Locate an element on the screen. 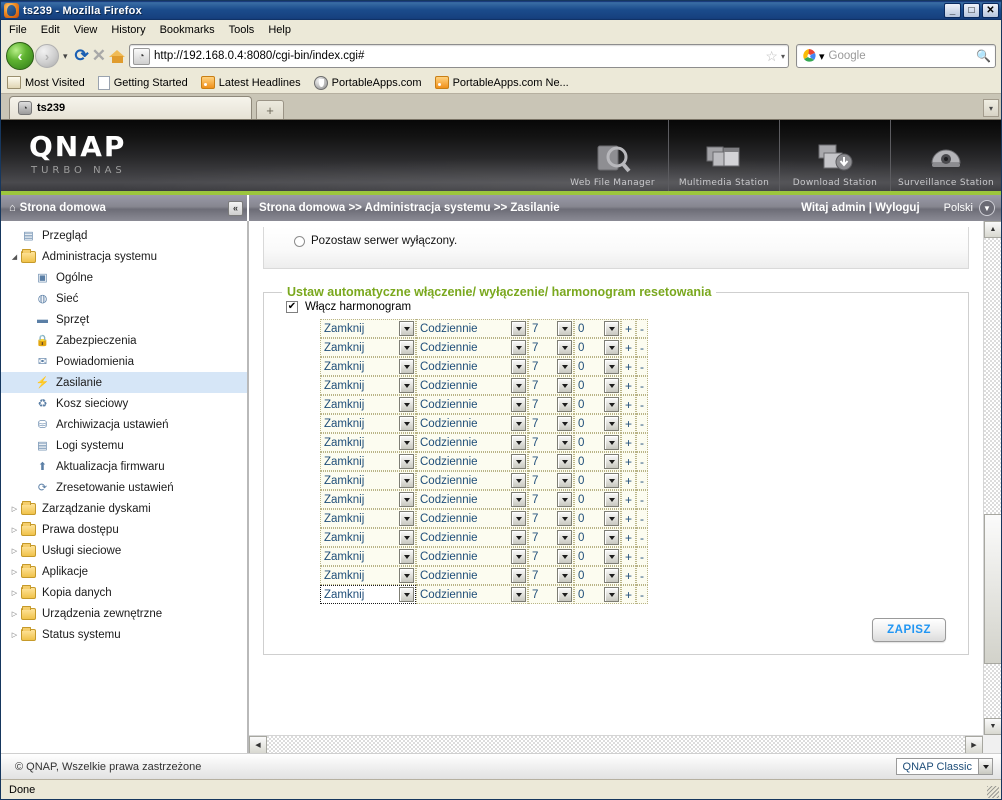 The height and width of the screenshot is (800, 1002). theme-select: QNAP Classic is located at coordinates (944, 766).